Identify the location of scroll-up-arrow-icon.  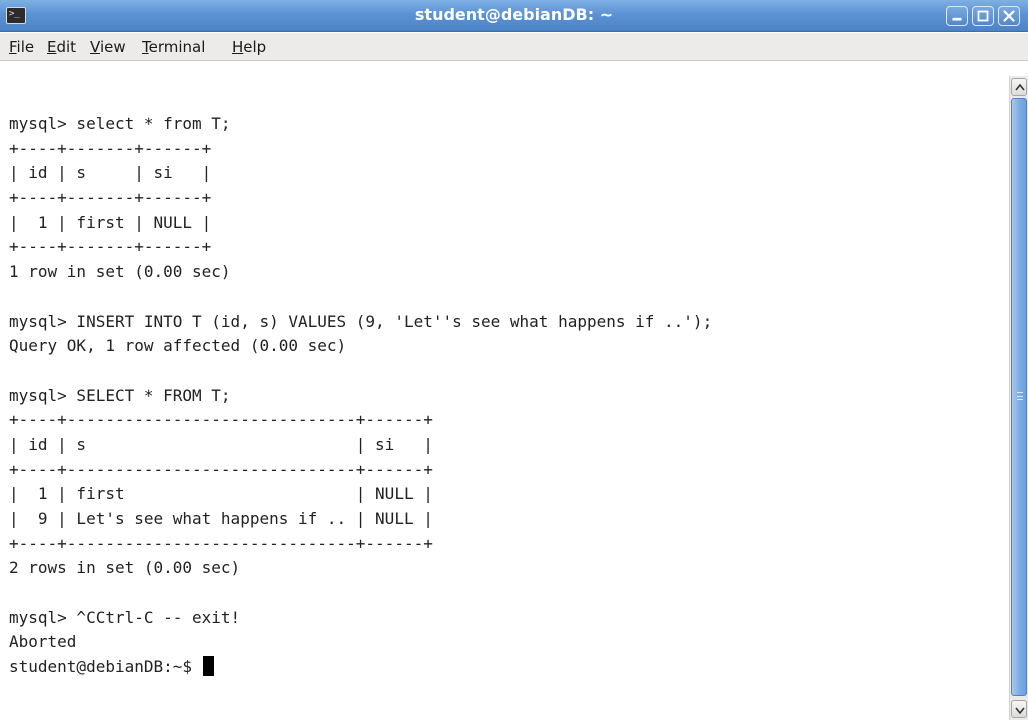
(1020, 87).